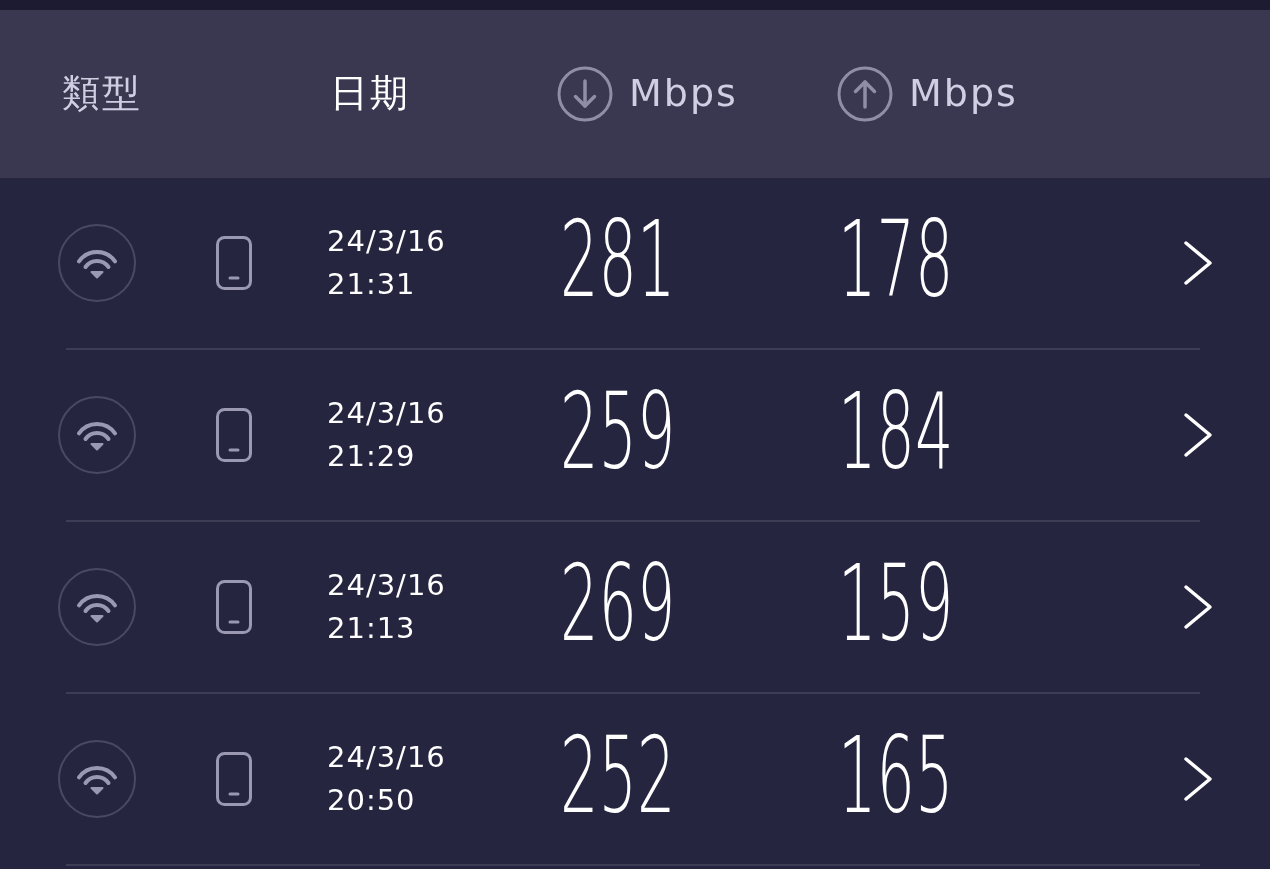 This screenshot has height=869, width=1270. What do you see at coordinates (371, 284) in the screenshot?
I see `time-text: 21:31` at bounding box center [371, 284].